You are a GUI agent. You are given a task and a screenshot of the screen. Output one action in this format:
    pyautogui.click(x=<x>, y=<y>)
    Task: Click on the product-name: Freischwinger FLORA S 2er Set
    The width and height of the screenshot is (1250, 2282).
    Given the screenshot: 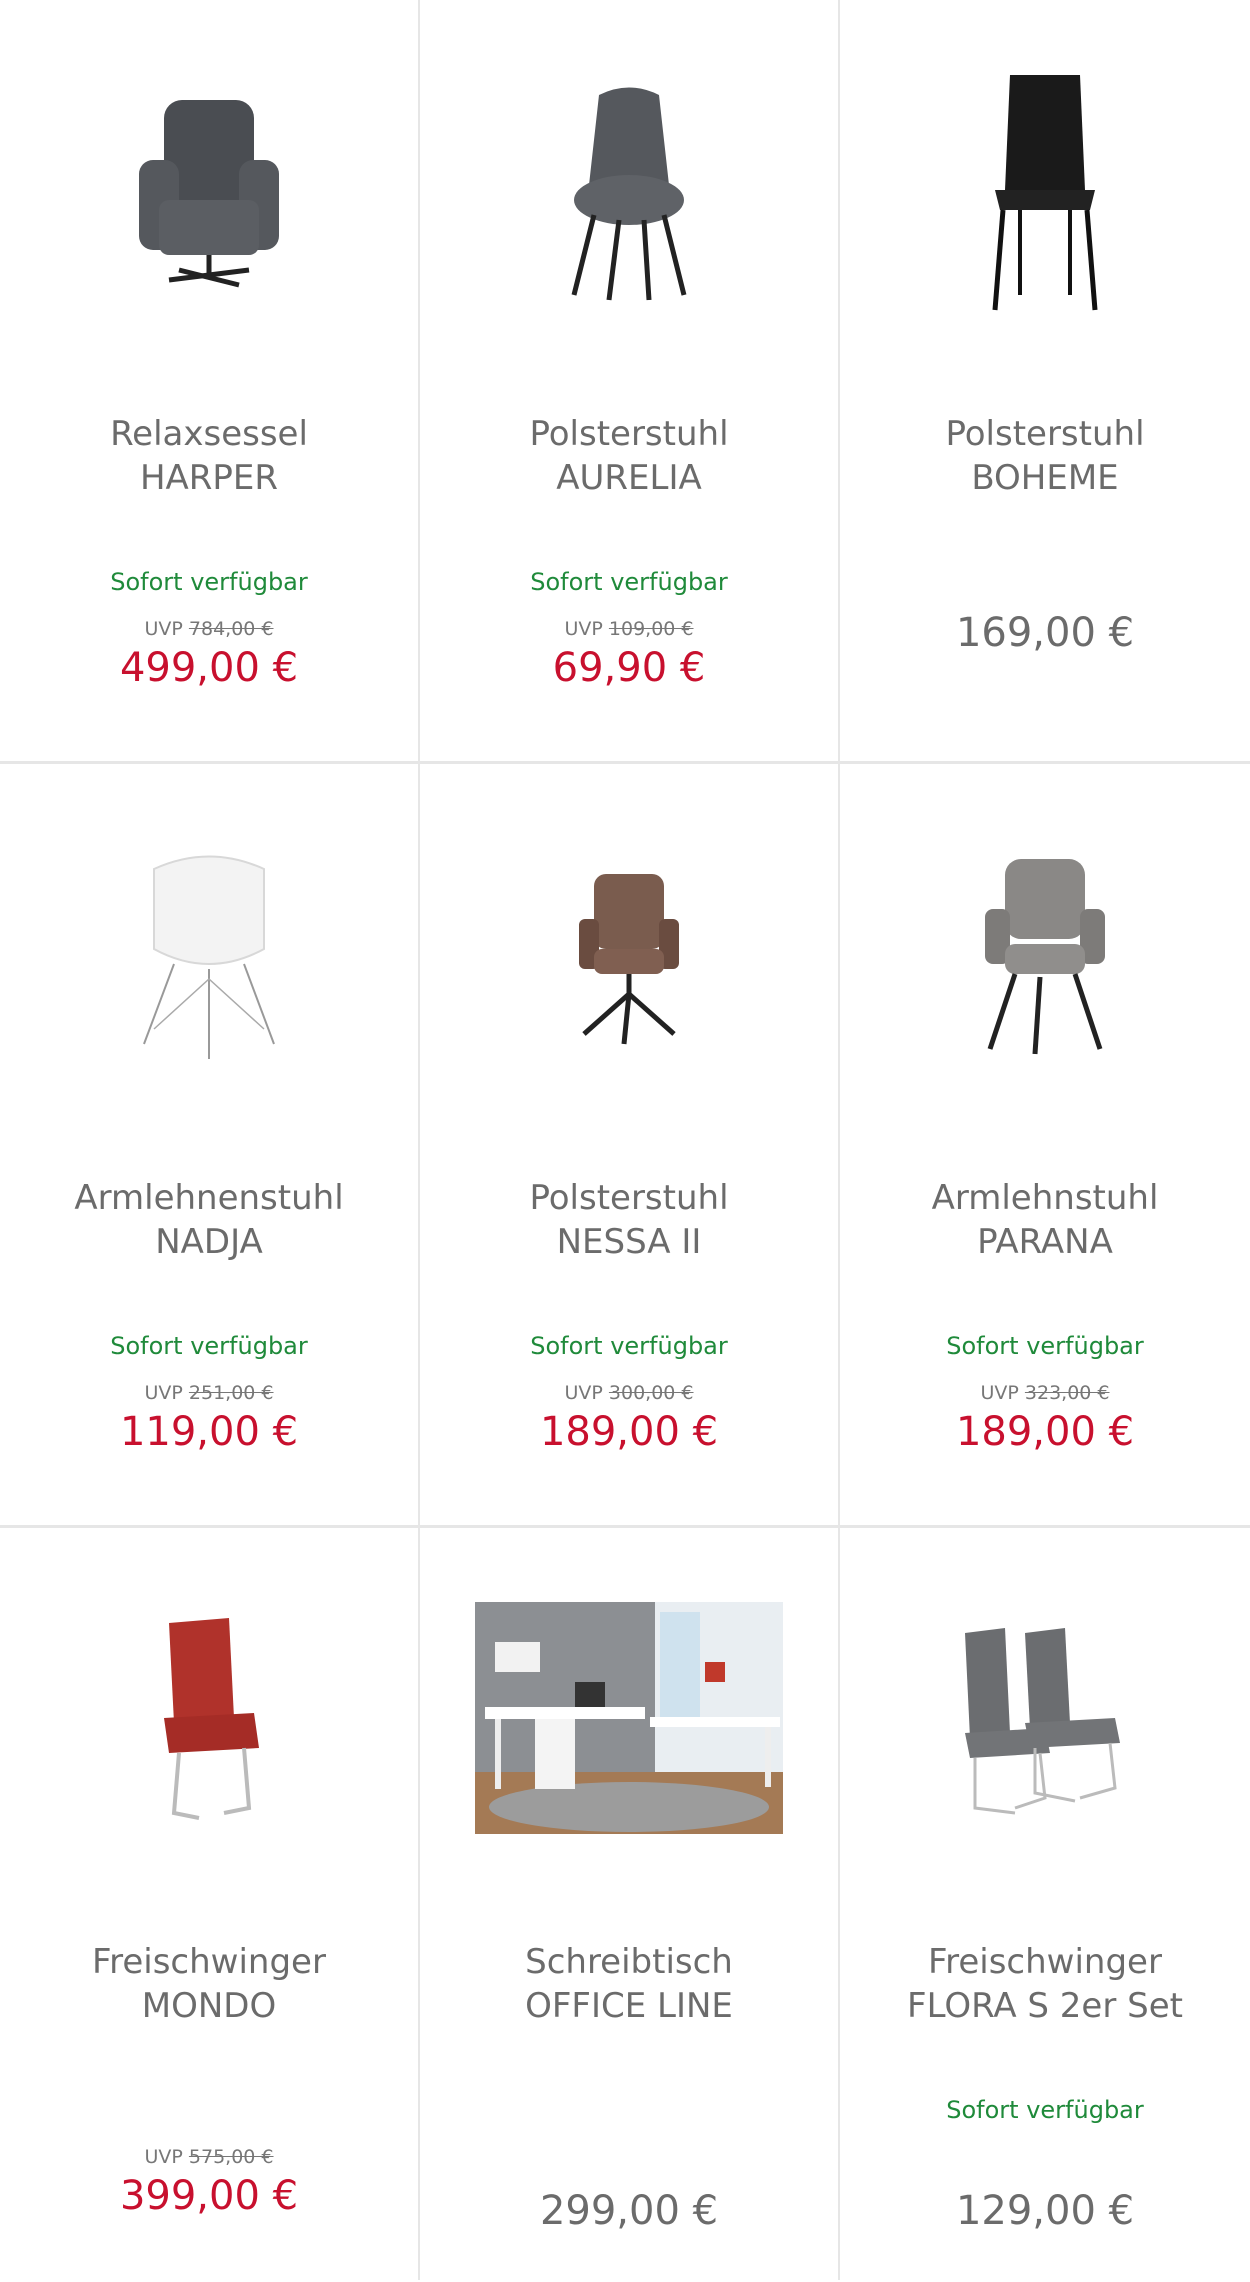 What is the action you would take?
    pyautogui.click(x=1045, y=1984)
    